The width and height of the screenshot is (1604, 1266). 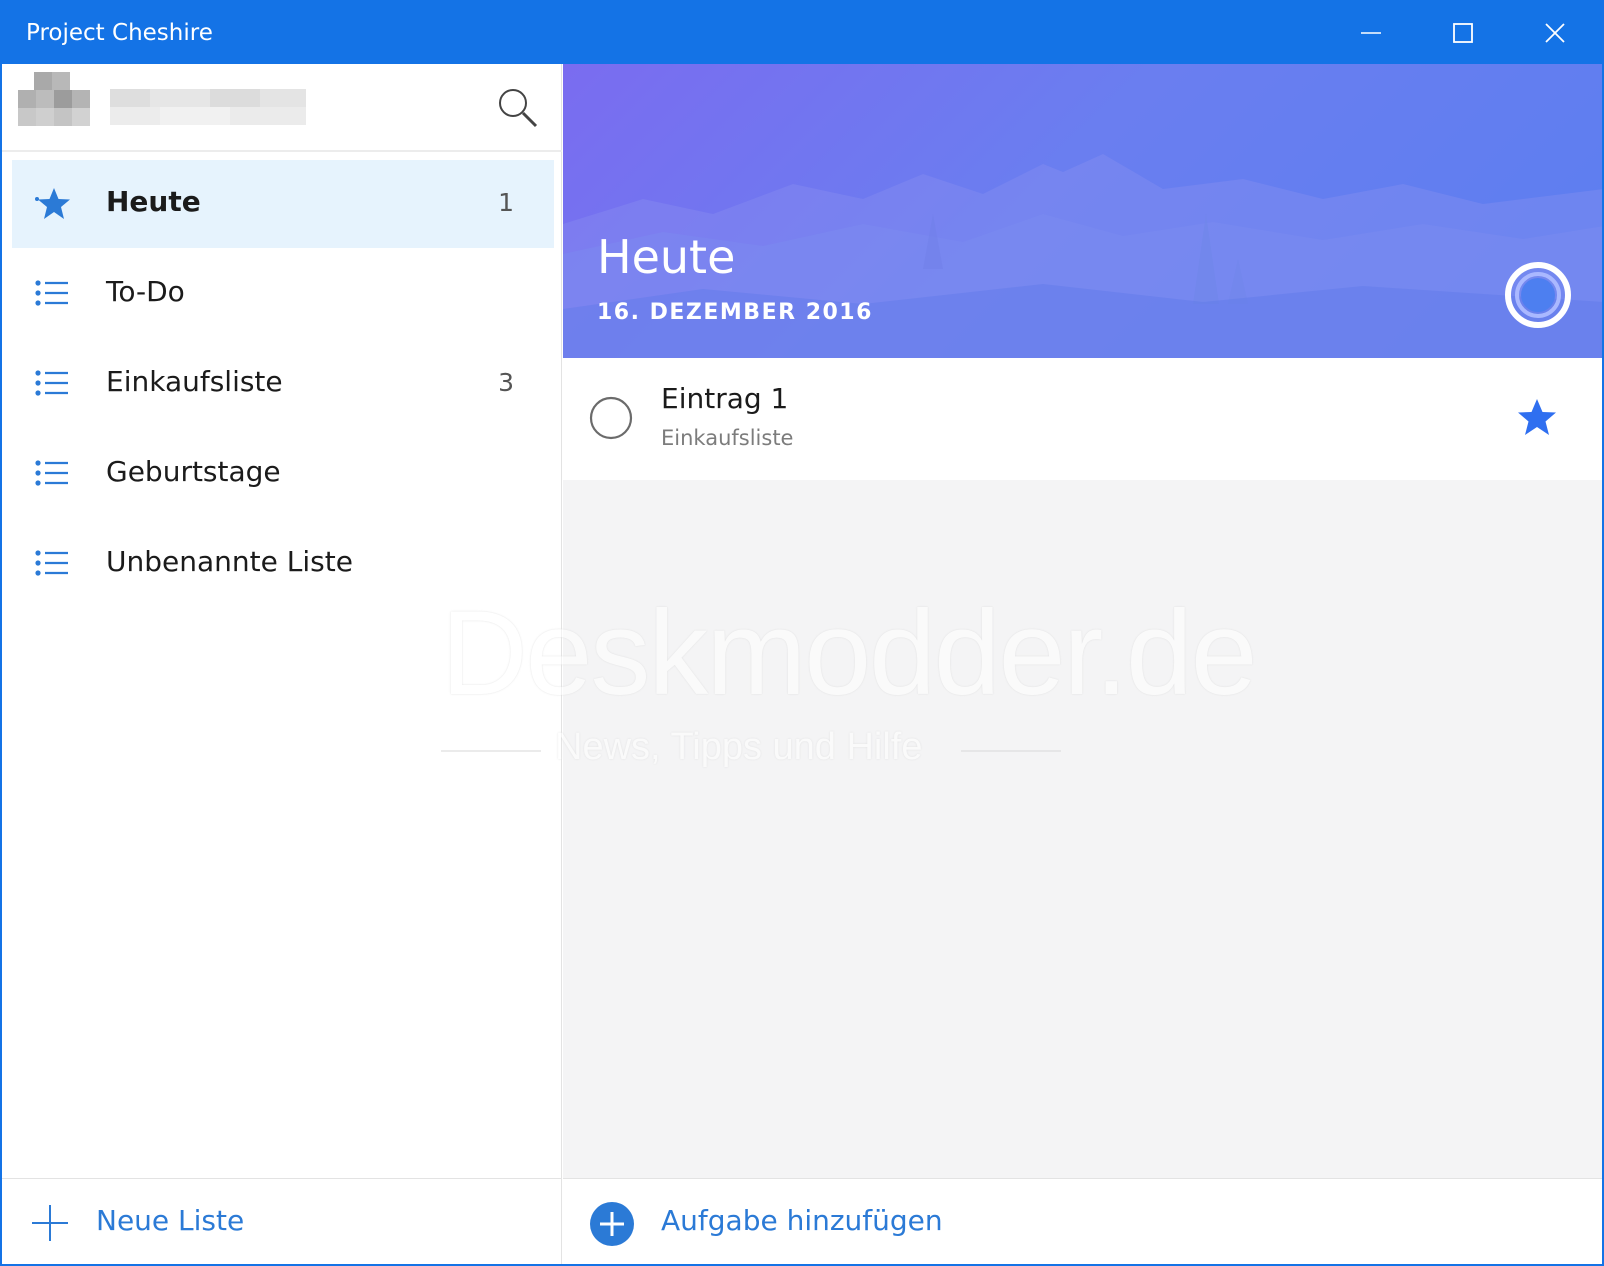 What do you see at coordinates (802, 33) in the screenshot?
I see `title-bar: Project Cheshire` at bounding box center [802, 33].